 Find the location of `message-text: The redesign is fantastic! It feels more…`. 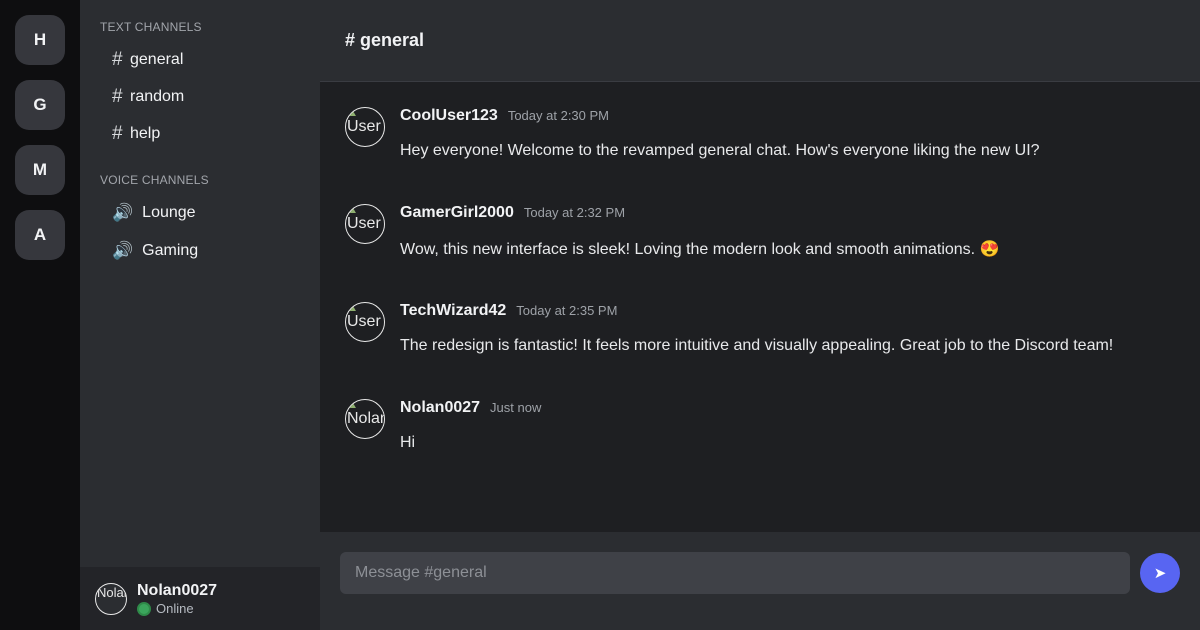

message-text: The redesign is fantastic! It feels more… is located at coordinates (757, 345).